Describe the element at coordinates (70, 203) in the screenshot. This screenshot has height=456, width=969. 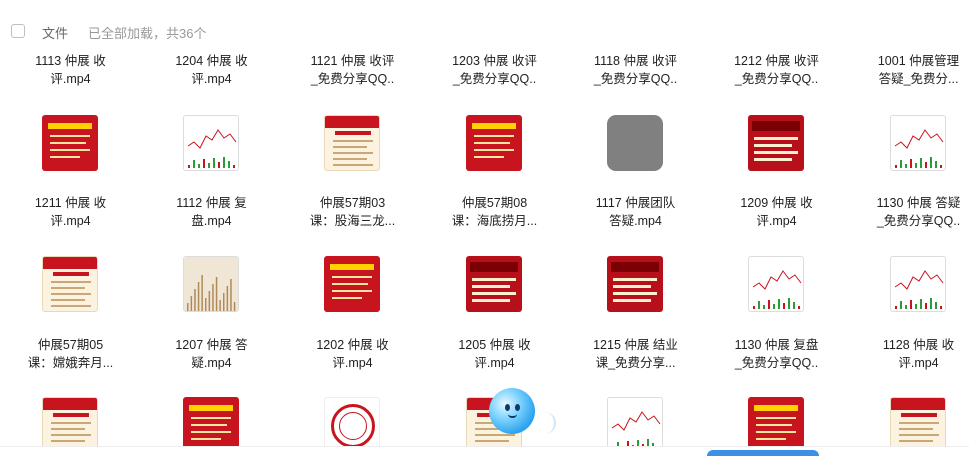
I see `file-name-line: 1211 仲展 收` at that location.